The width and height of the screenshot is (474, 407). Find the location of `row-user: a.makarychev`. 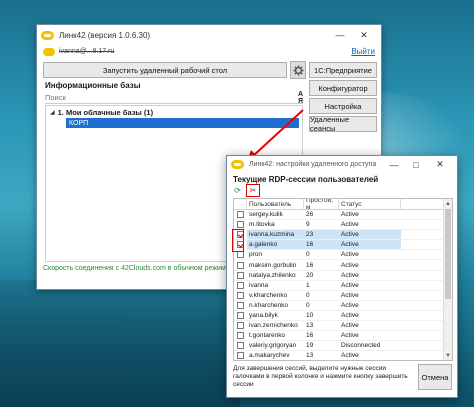

row-user: a.makarychev is located at coordinates (269, 356).